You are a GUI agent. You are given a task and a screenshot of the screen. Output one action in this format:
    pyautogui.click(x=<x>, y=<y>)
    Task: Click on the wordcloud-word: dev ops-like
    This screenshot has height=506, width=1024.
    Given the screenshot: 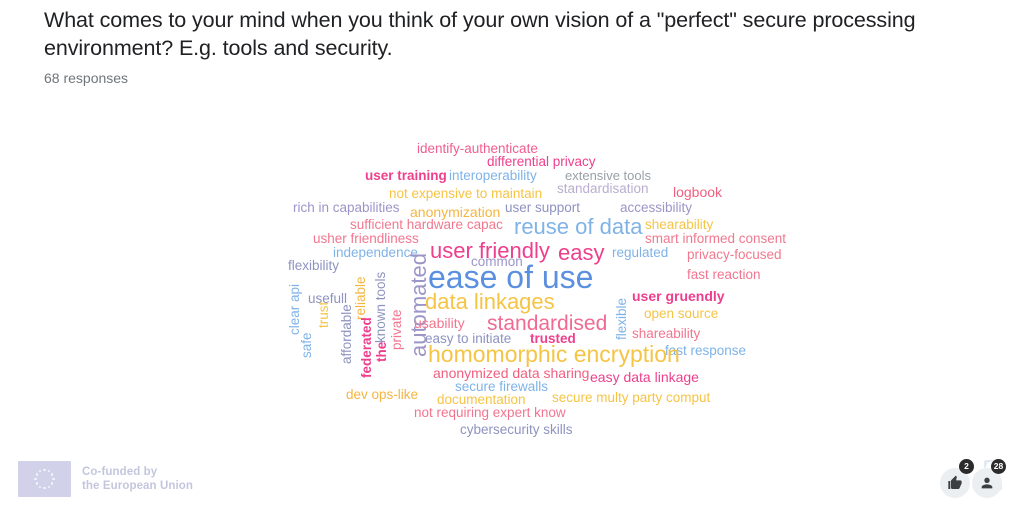 What is the action you would take?
    pyautogui.click(x=382, y=394)
    